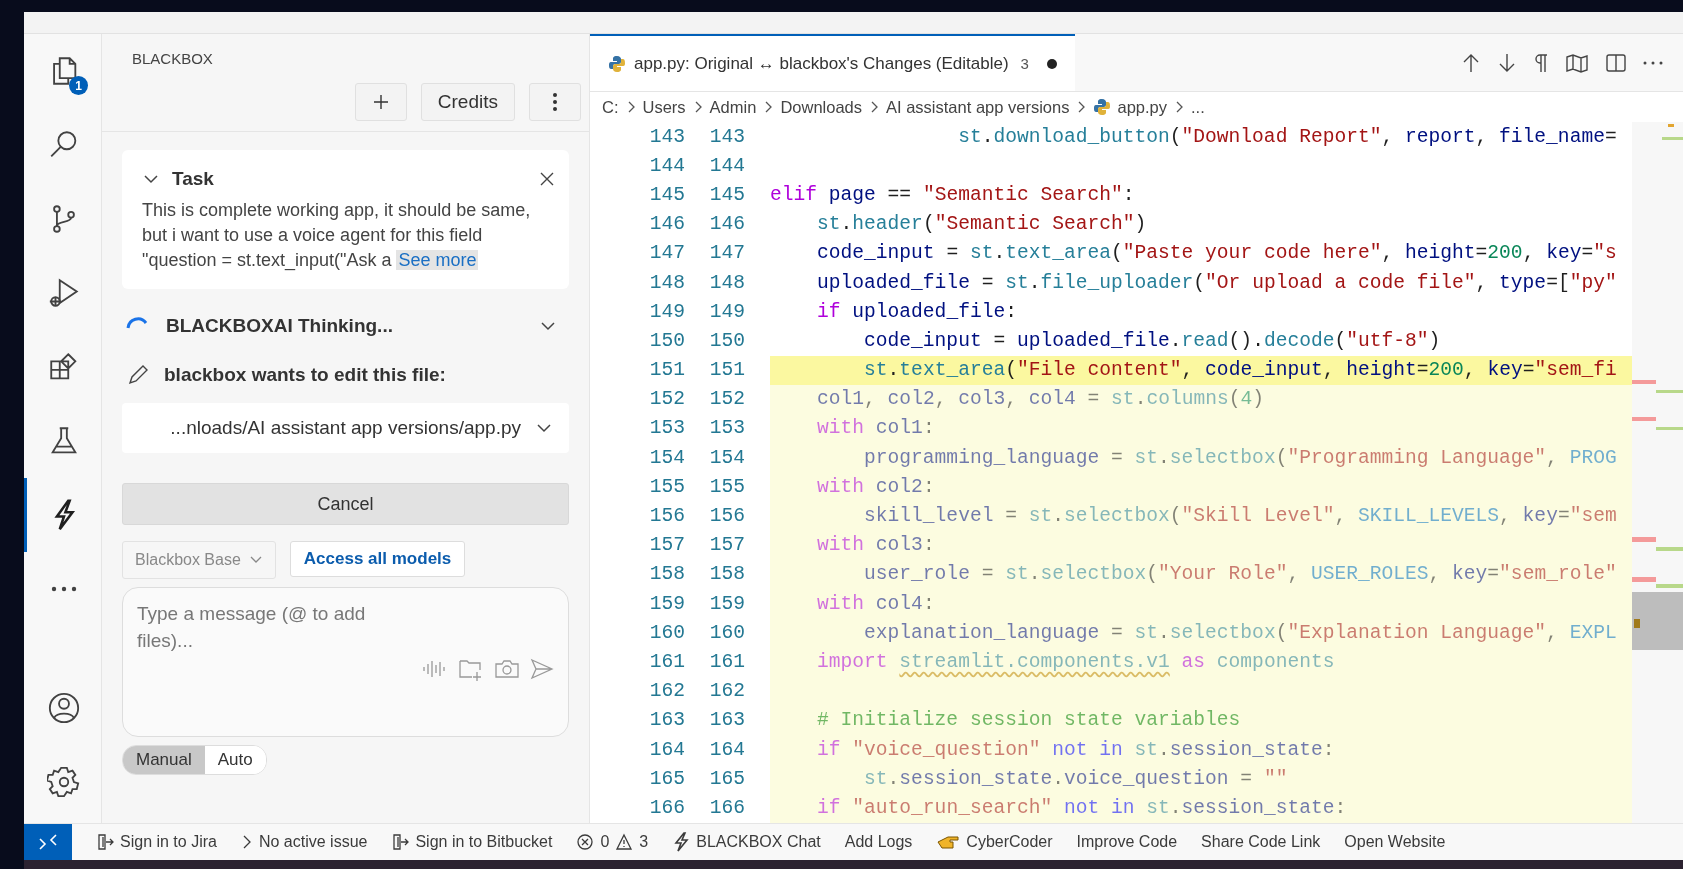 The height and width of the screenshot is (869, 1683). I want to click on line-number: 160, so click(666, 632).